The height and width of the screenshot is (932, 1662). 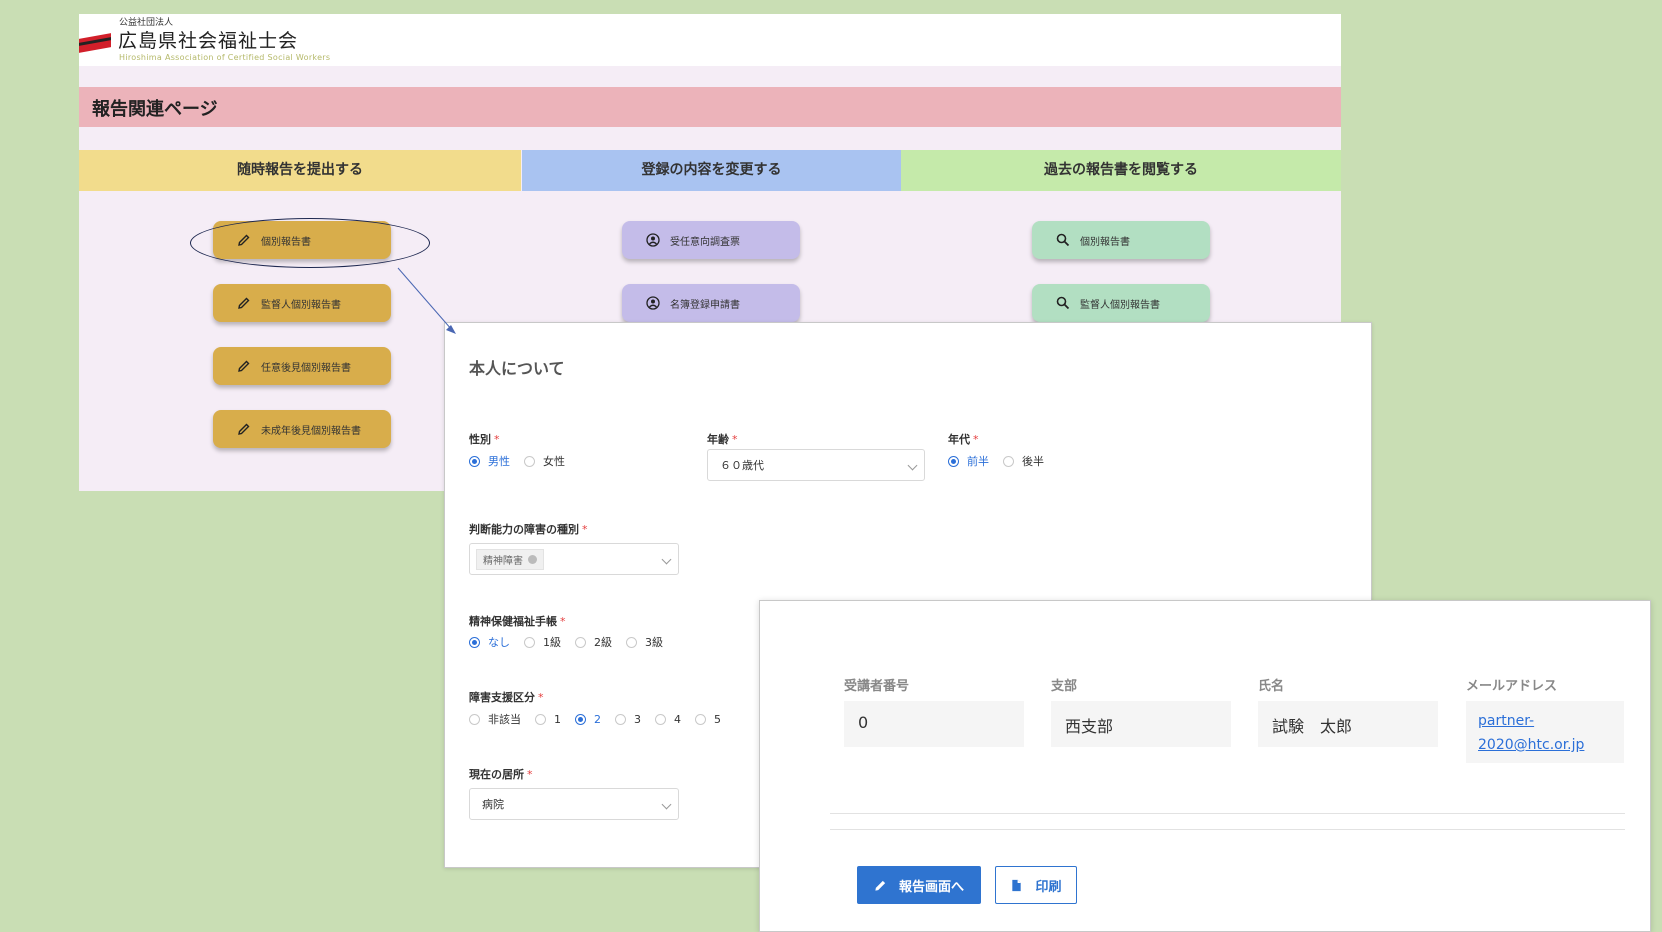 What do you see at coordinates (1064, 686) in the screenshot?
I see `branch-label: 支部` at bounding box center [1064, 686].